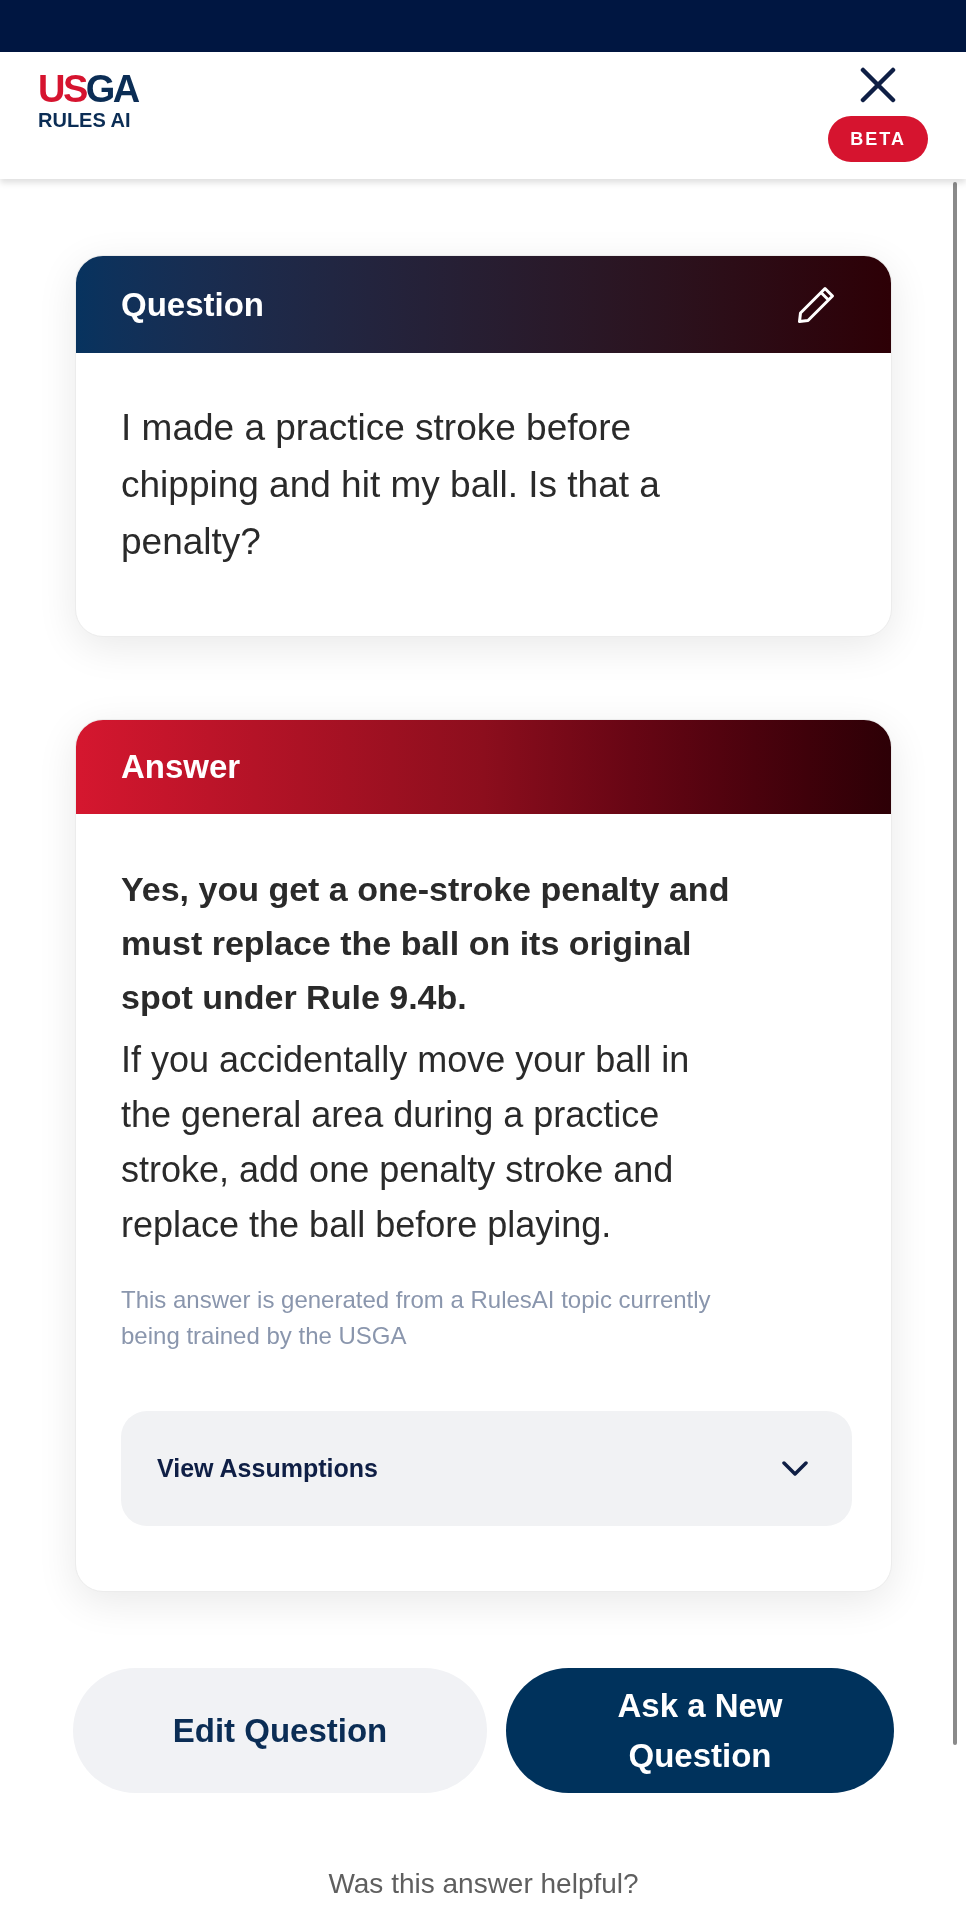  What do you see at coordinates (483, 1883) in the screenshot?
I see `feedback-prompt: Was this answer helpful?` at bounding box center [483, 1883].